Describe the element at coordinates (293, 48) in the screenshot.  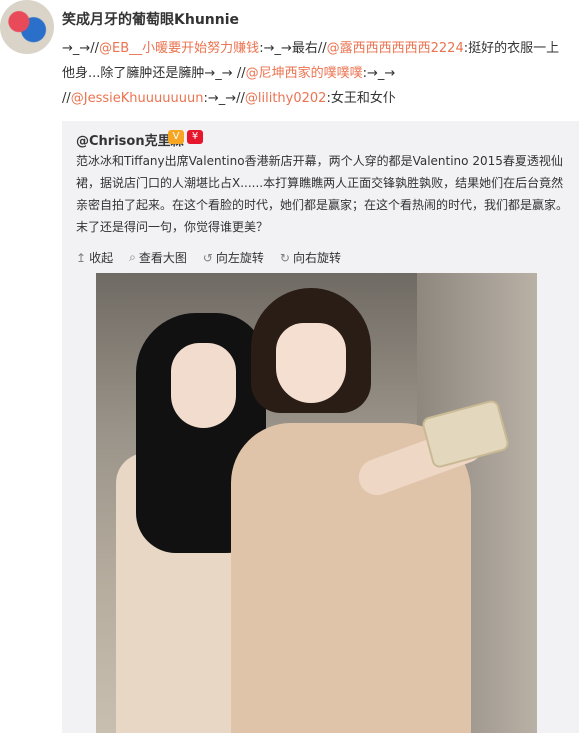
I see `post-text-segment: :→_→最右//` at that location.